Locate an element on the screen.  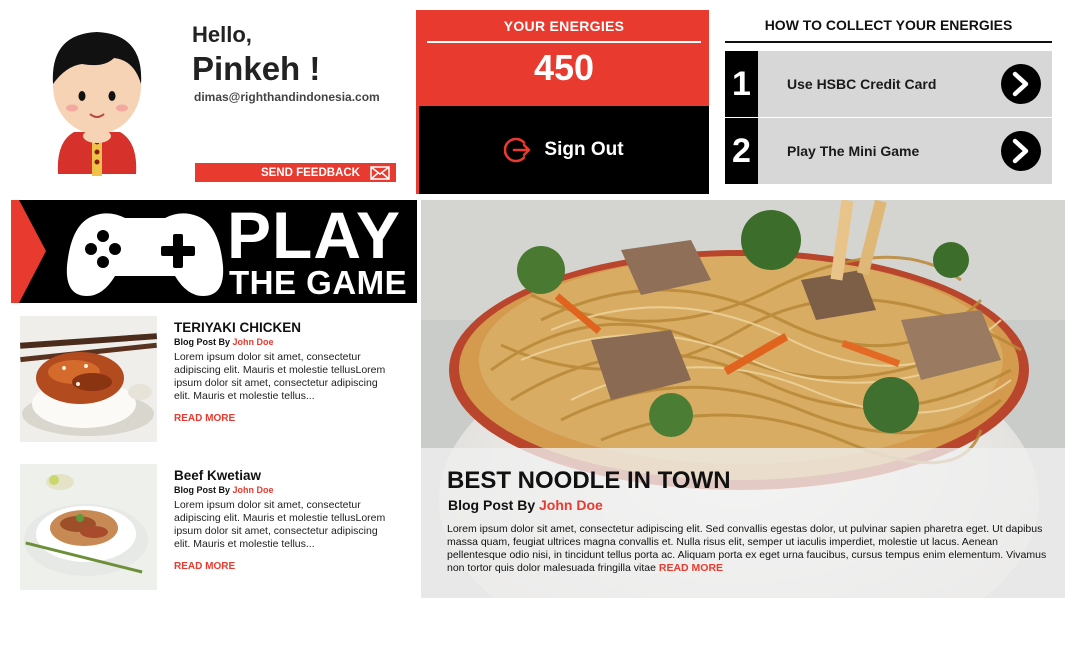
collect-title: HOW TO COLLECT YOUR ENERGIES is located at coordinates (888, 25).